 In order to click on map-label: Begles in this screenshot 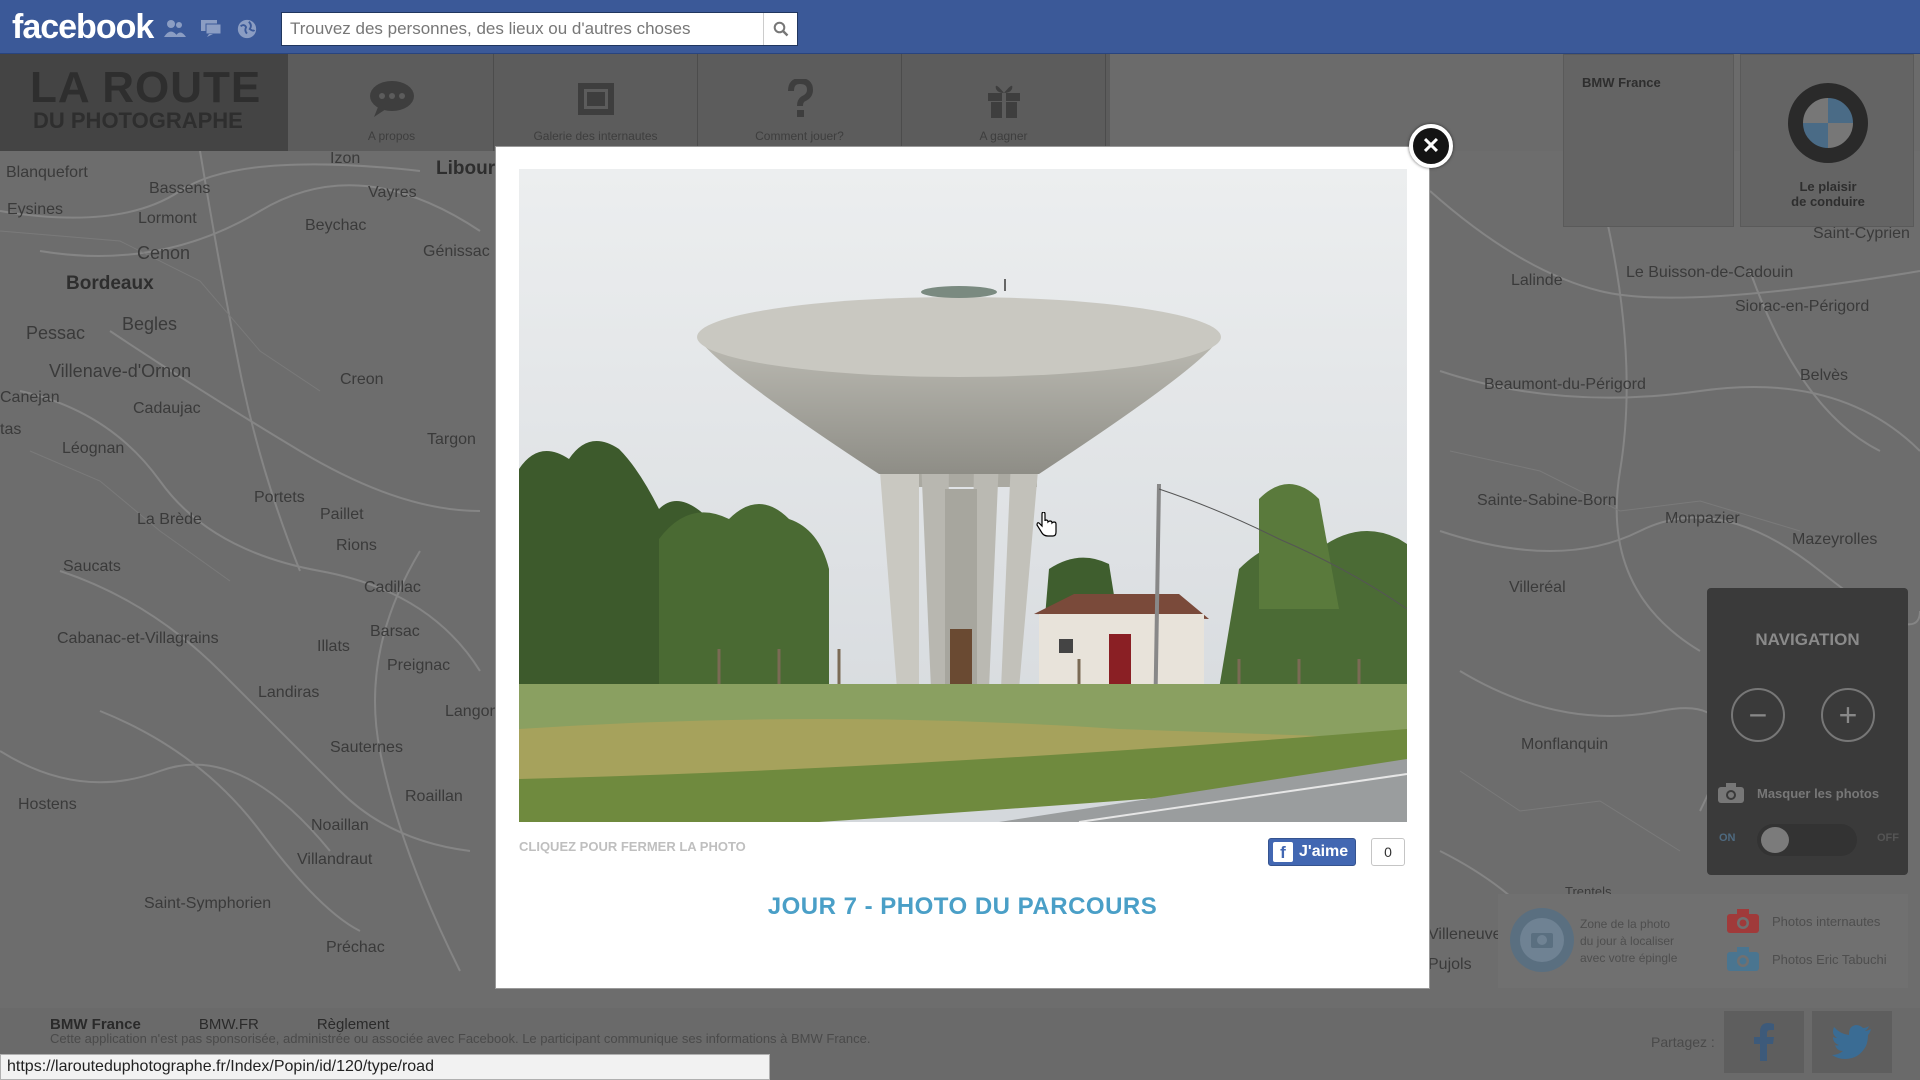, I will do `click(150, 324)`.